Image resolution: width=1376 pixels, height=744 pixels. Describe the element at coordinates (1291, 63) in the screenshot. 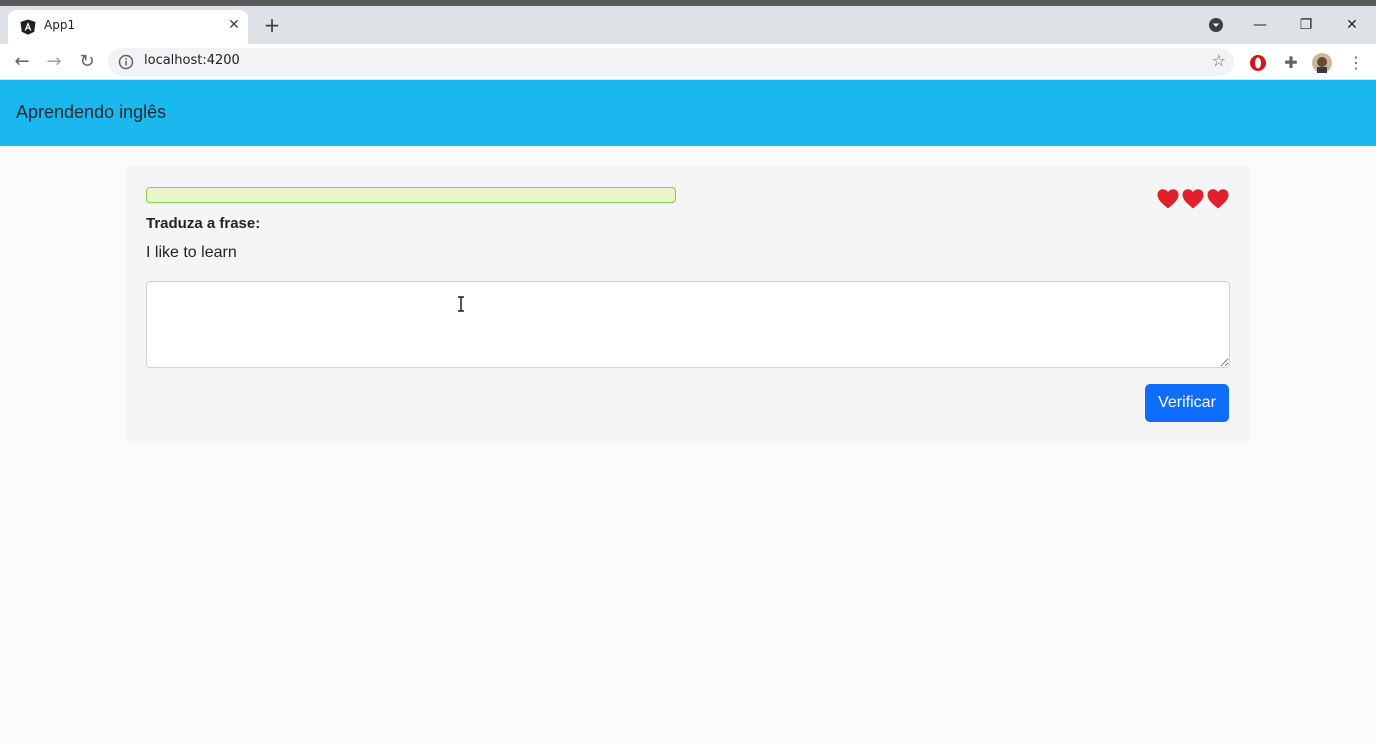

I see `extensions-puzzle-icon: ✚` at that location.